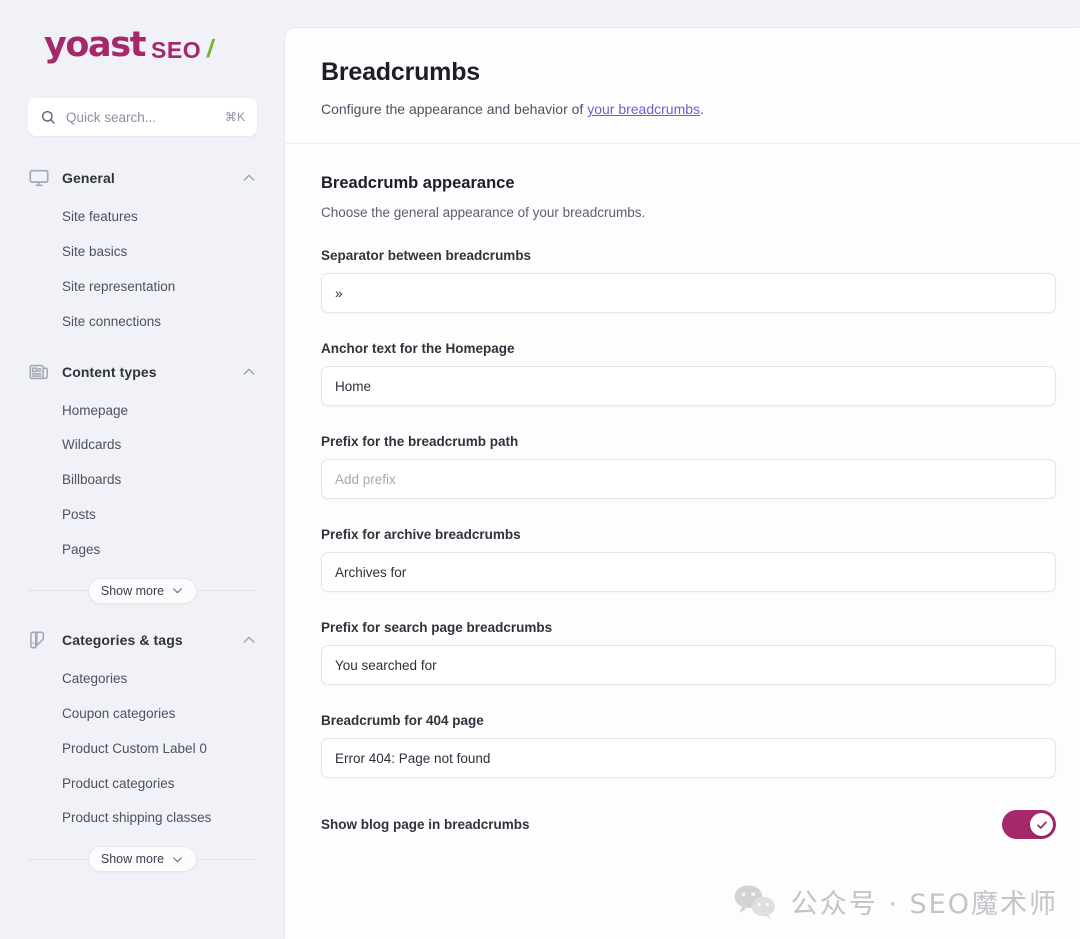  I want to click on sidebar-item-site-basics: Site basics, so click(142, 252).